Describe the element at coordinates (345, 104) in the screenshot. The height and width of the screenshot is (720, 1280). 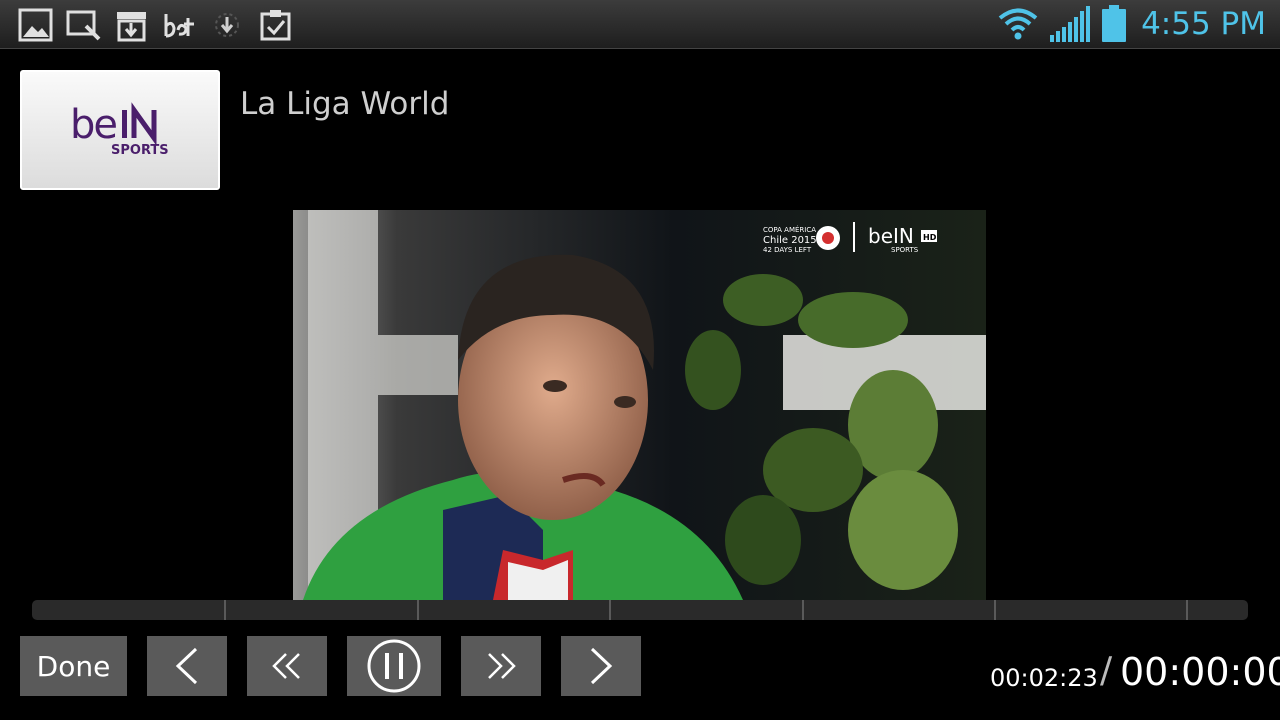
I see `program-title: La Liga World` at that location.